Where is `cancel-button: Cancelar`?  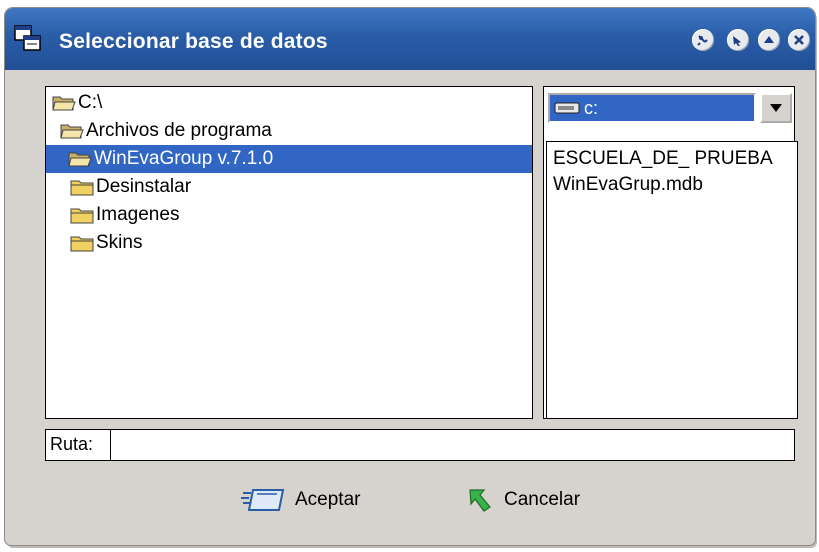 cancel-button: Cancelar is located at coordinates (523, 500).